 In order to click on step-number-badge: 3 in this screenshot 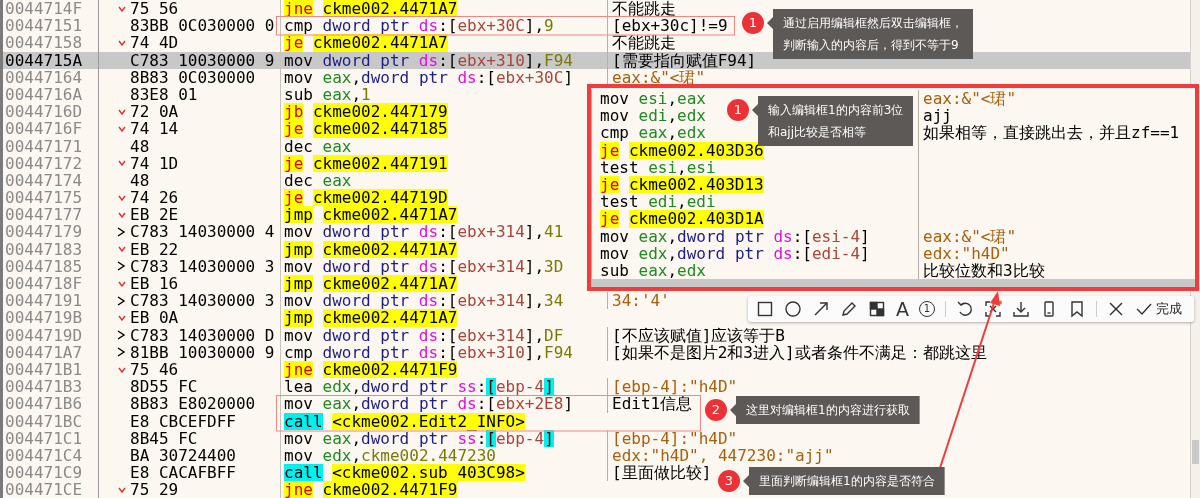, I will do `click(729, 481)`.